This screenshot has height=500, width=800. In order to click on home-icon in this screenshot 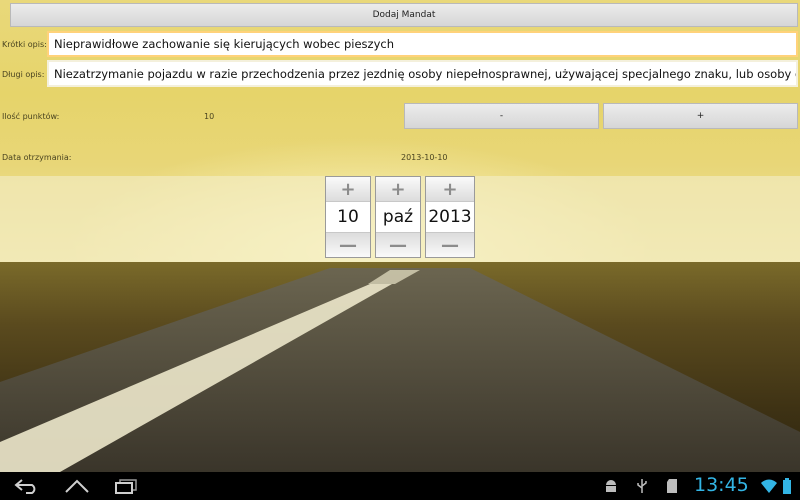, I will do `click(77, 486)`.